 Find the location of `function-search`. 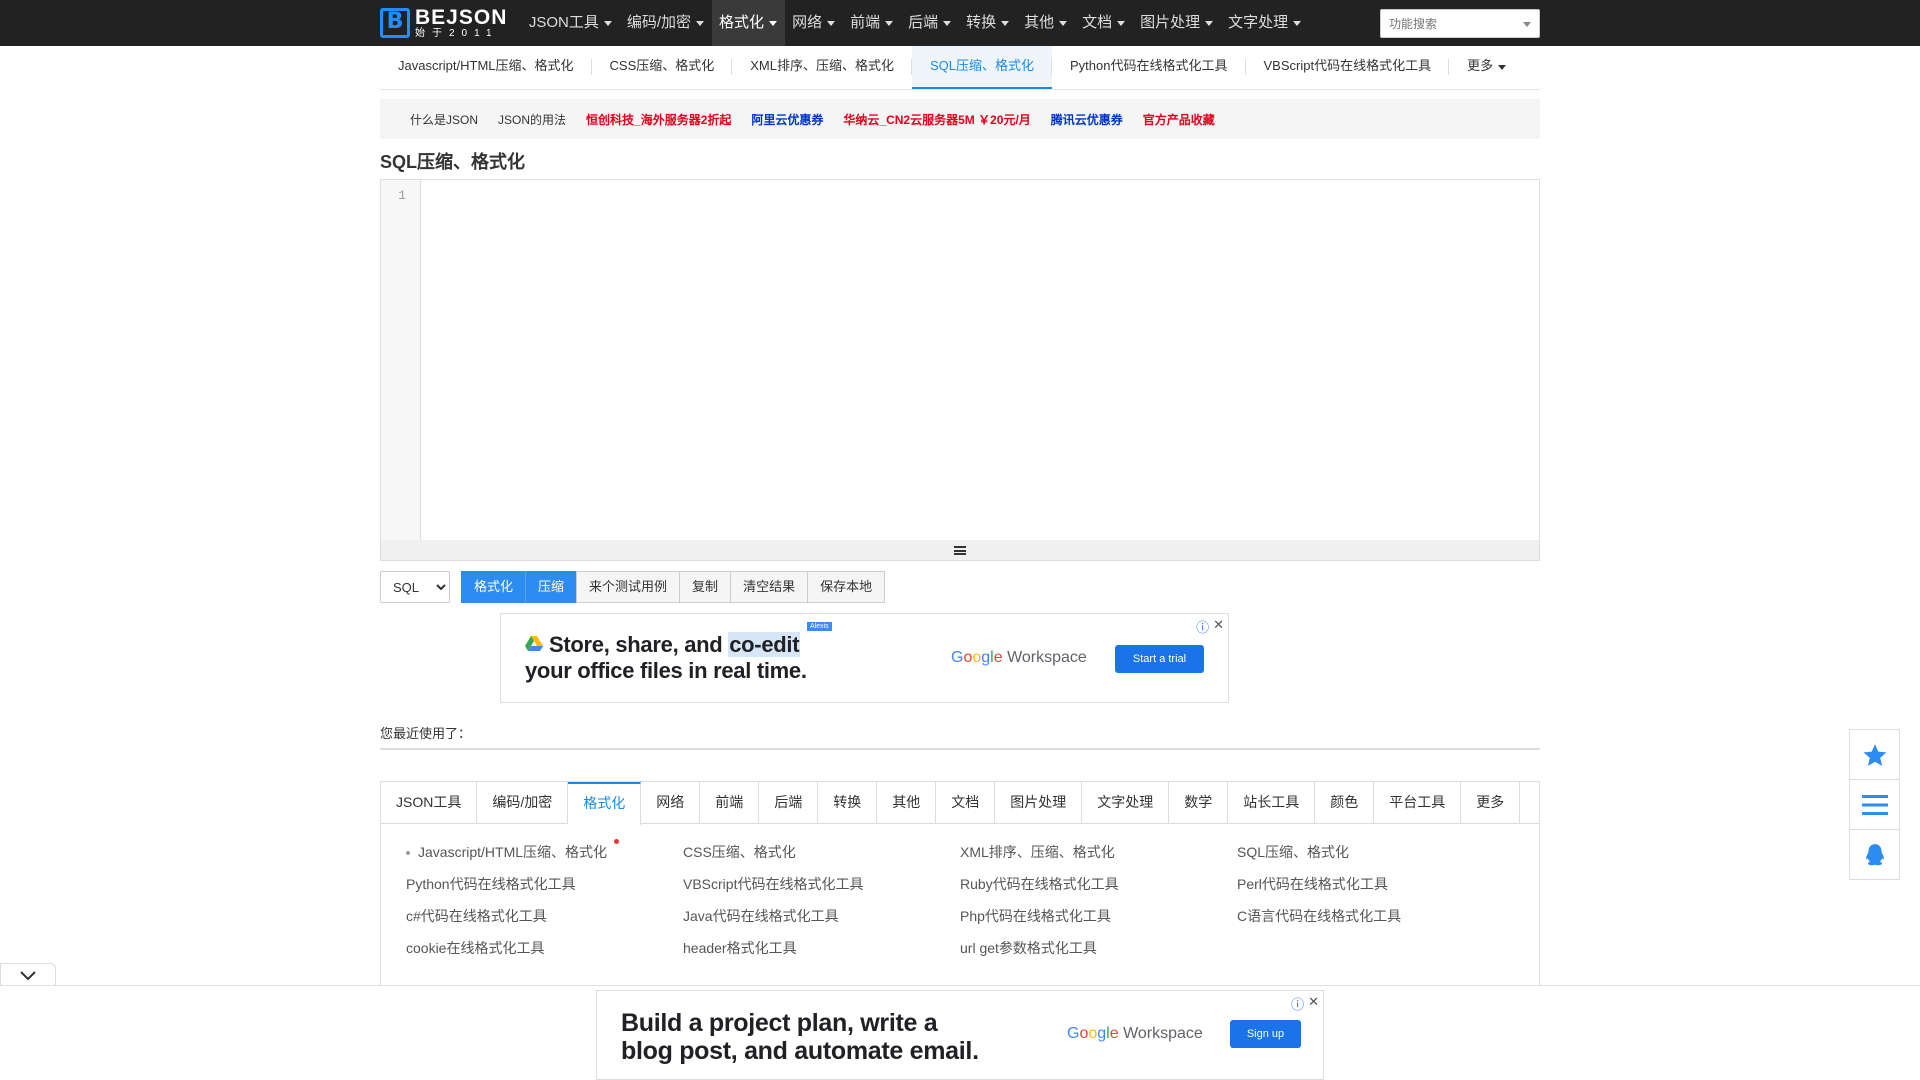

function-search is located at coordinates (1460, 23).